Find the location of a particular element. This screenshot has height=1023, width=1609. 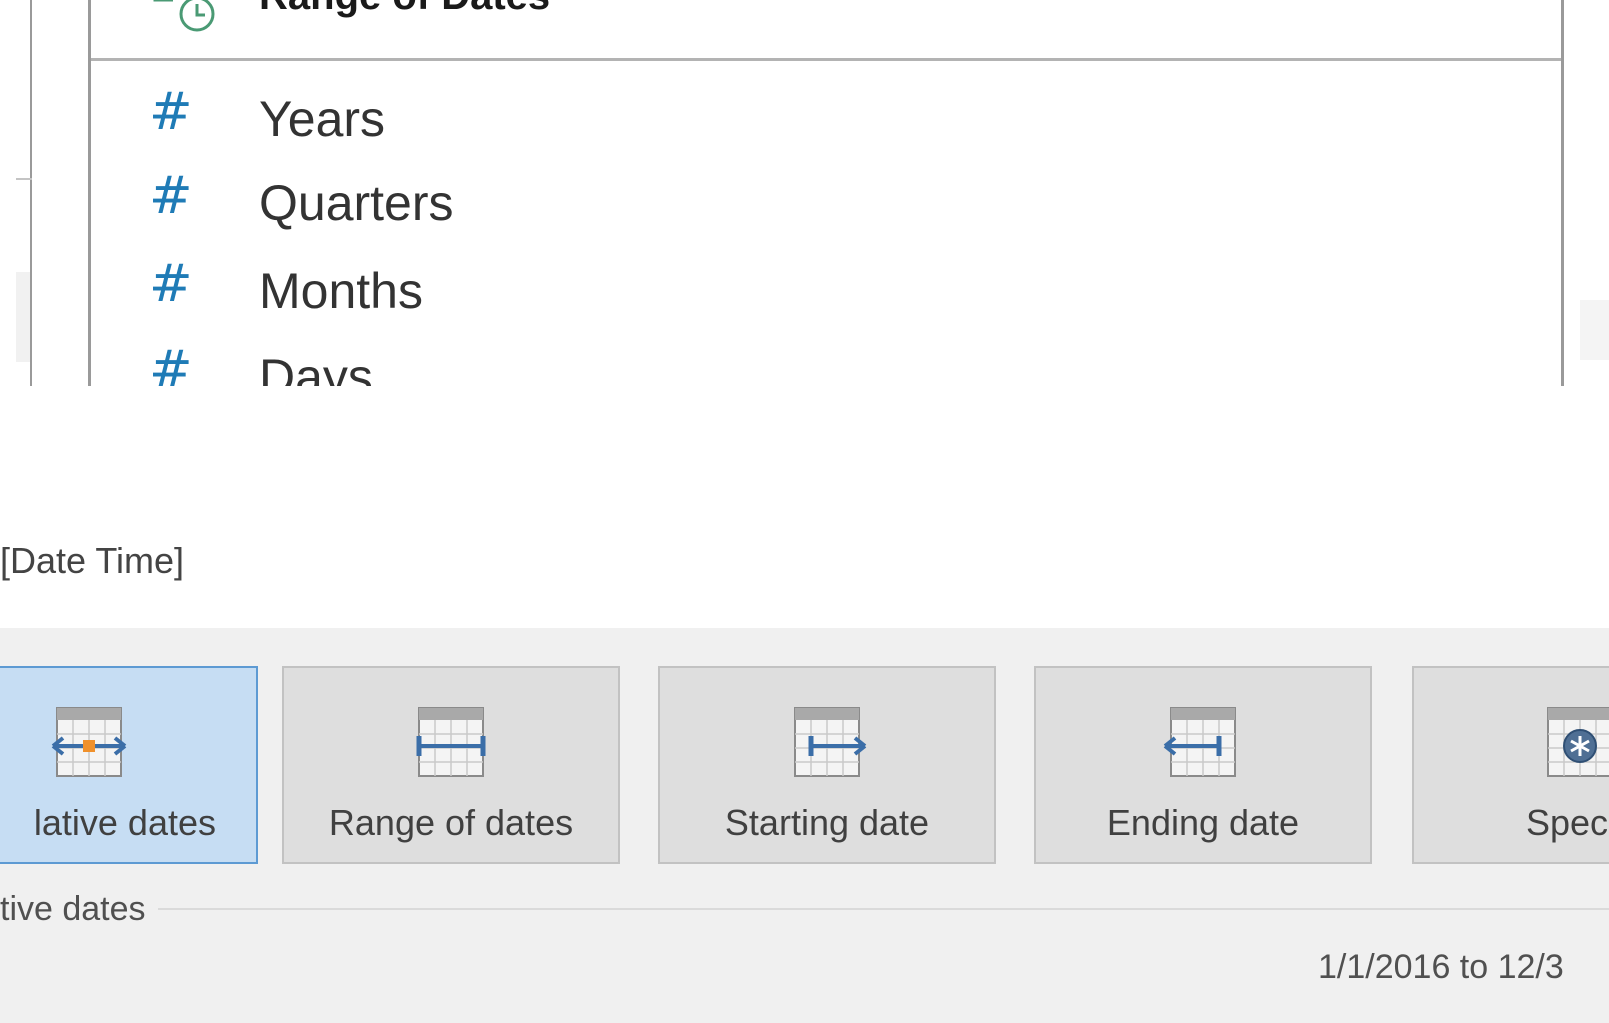

field-list-header-label: Range of Dates is located at coordinates (404, 9).